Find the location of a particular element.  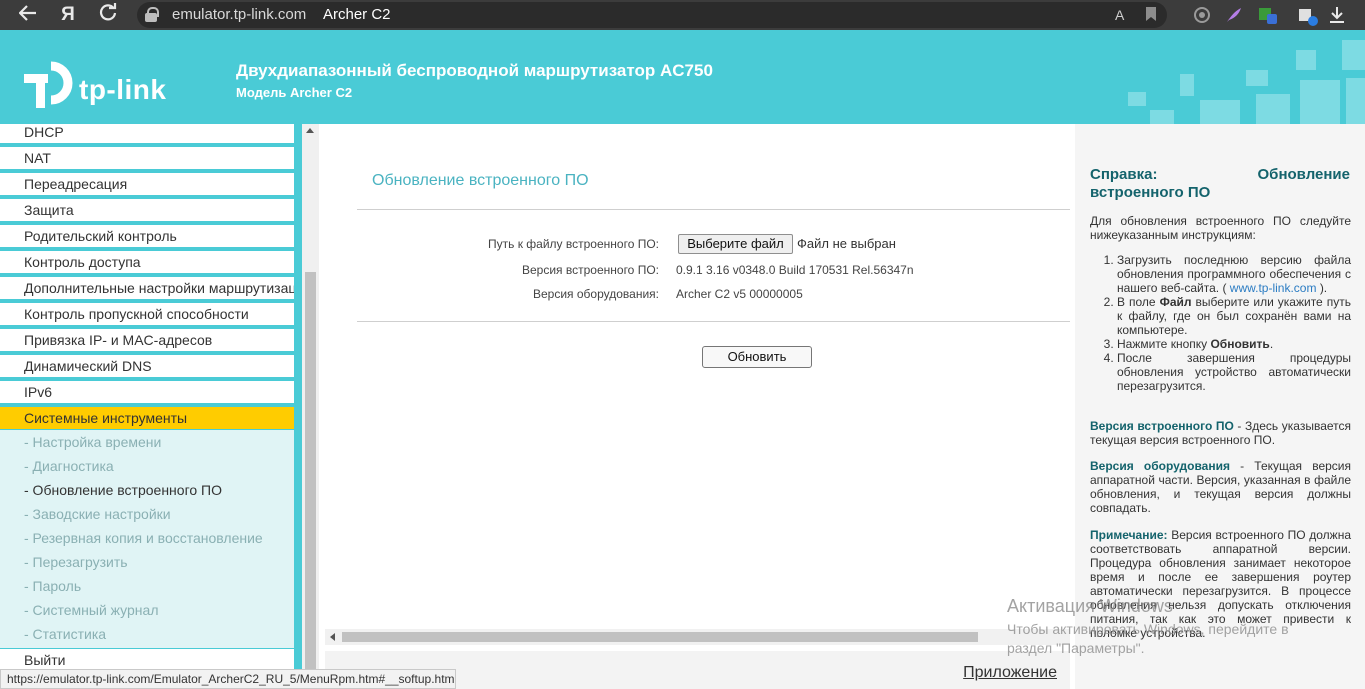

bookmark-icon is located at coordinates (1151, 15).